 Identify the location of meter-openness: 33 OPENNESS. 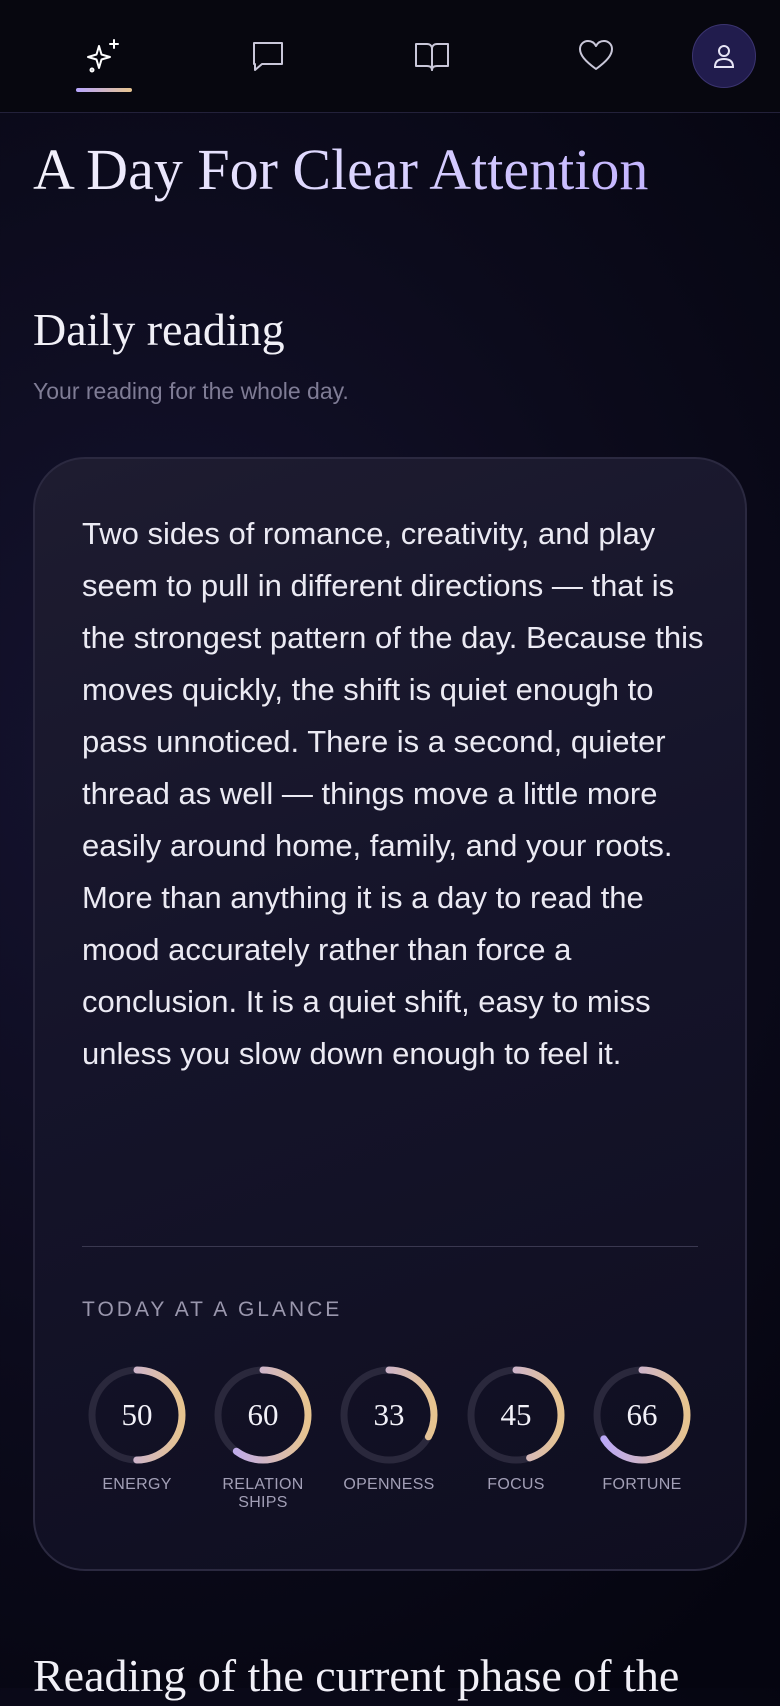
(389, 1427).